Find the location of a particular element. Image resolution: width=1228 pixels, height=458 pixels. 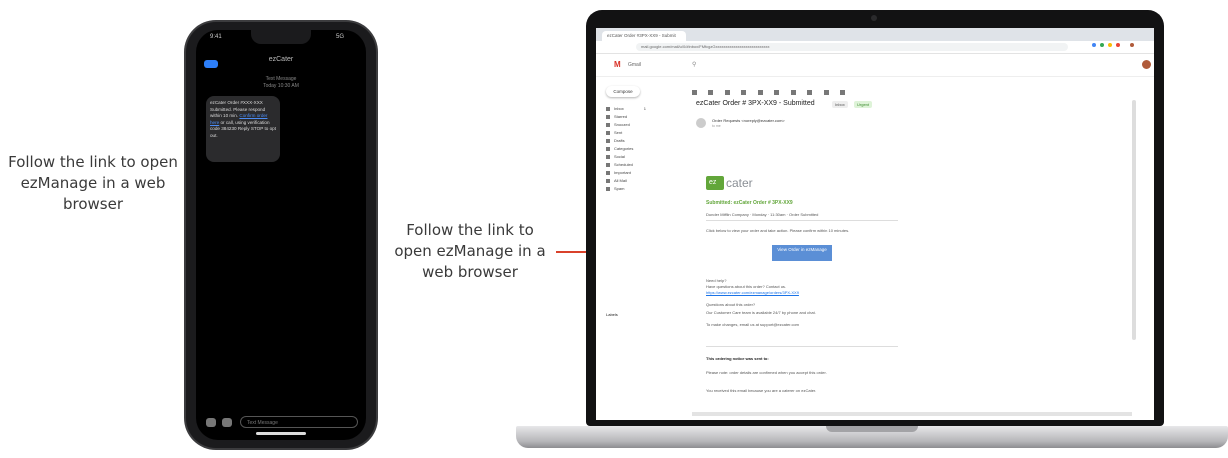

section-heading: This ordering notice was sent to: is located at coordinates (737, 358).